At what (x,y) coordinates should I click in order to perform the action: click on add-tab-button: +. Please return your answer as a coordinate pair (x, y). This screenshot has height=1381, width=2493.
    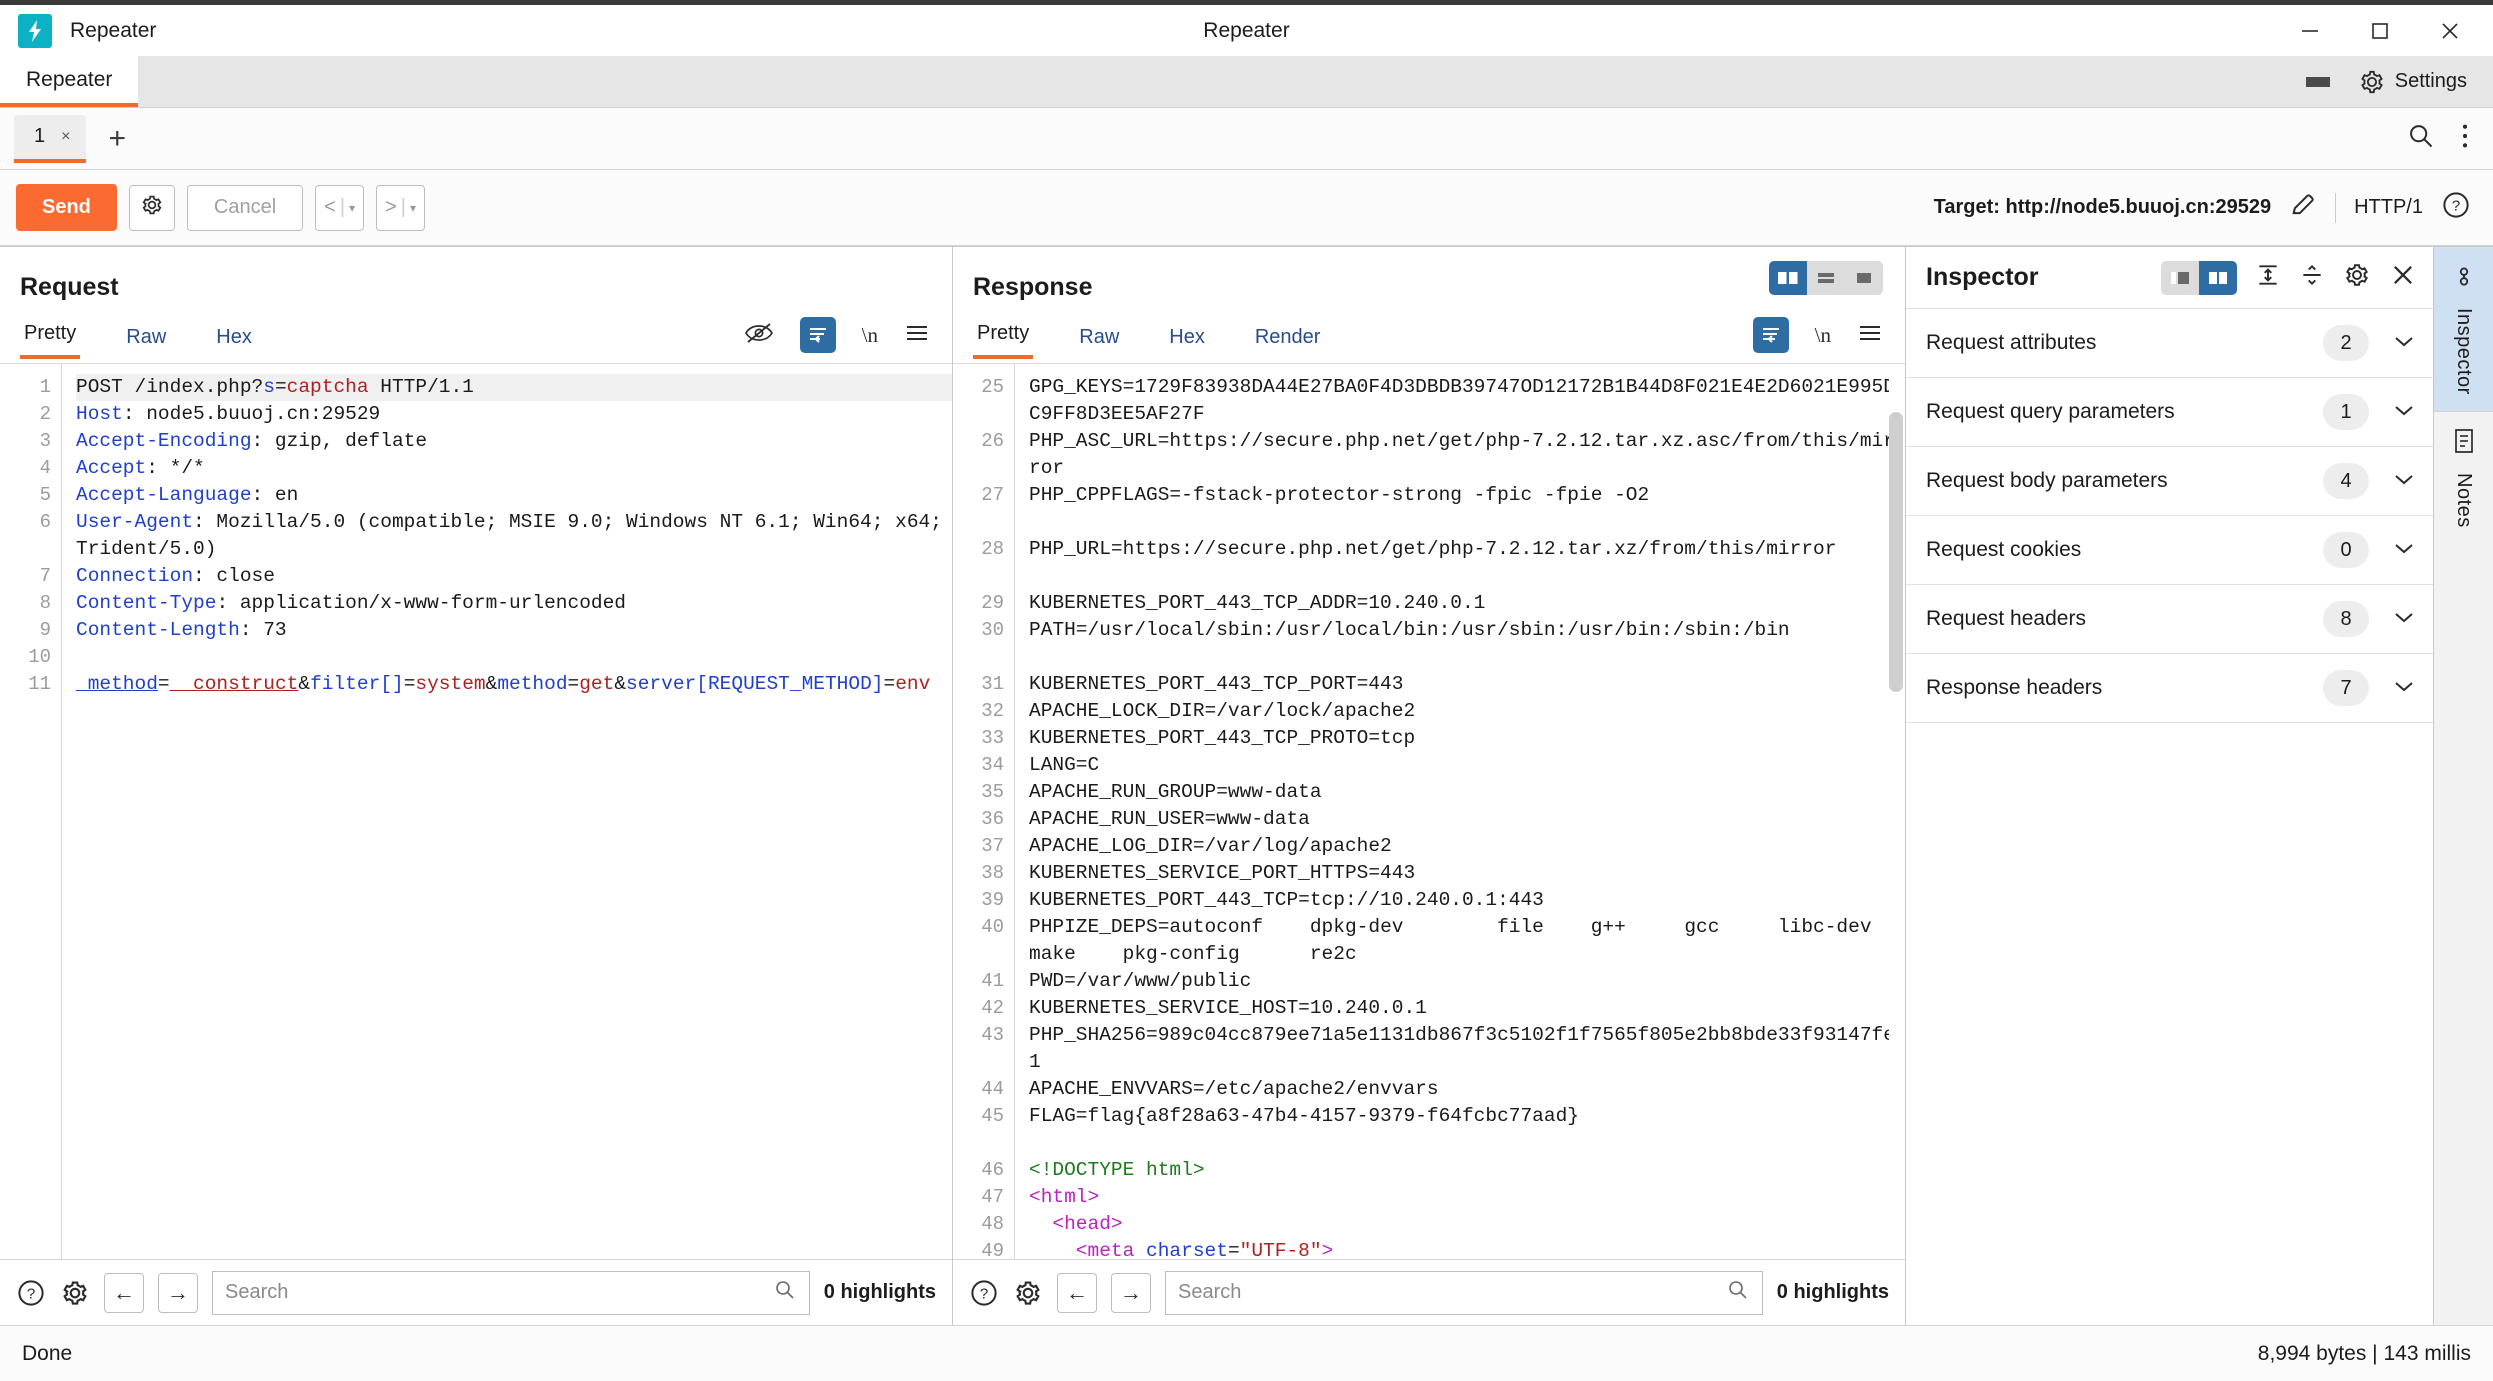
    Looking at the image, I should click on (117, 138).